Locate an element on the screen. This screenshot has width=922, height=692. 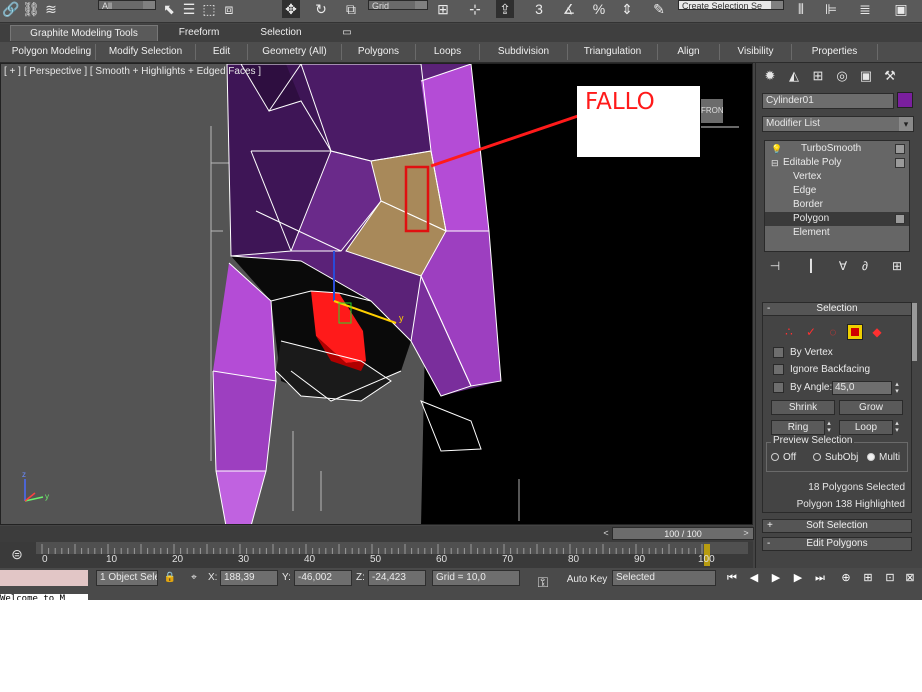
object-color-swatch is located at coordinates (905, 100).